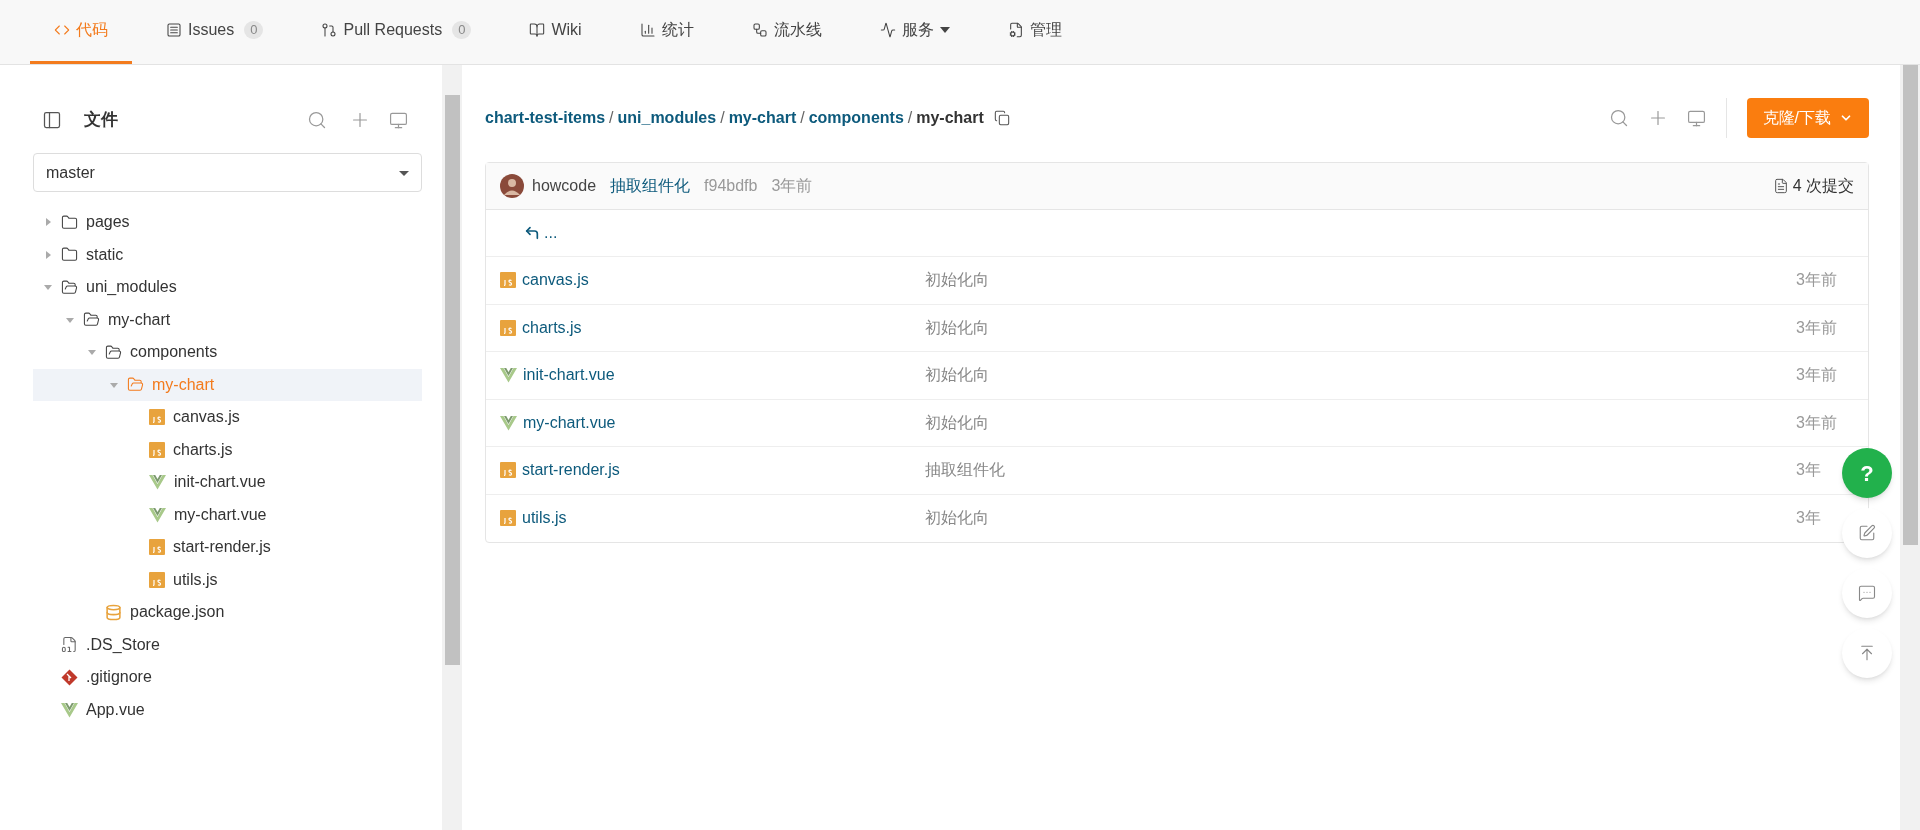 The image size is (1920, 830). Describe the element at coordinates (131, 287) in the screenshot. I see `tree-item-label: uni_modules` at that location.